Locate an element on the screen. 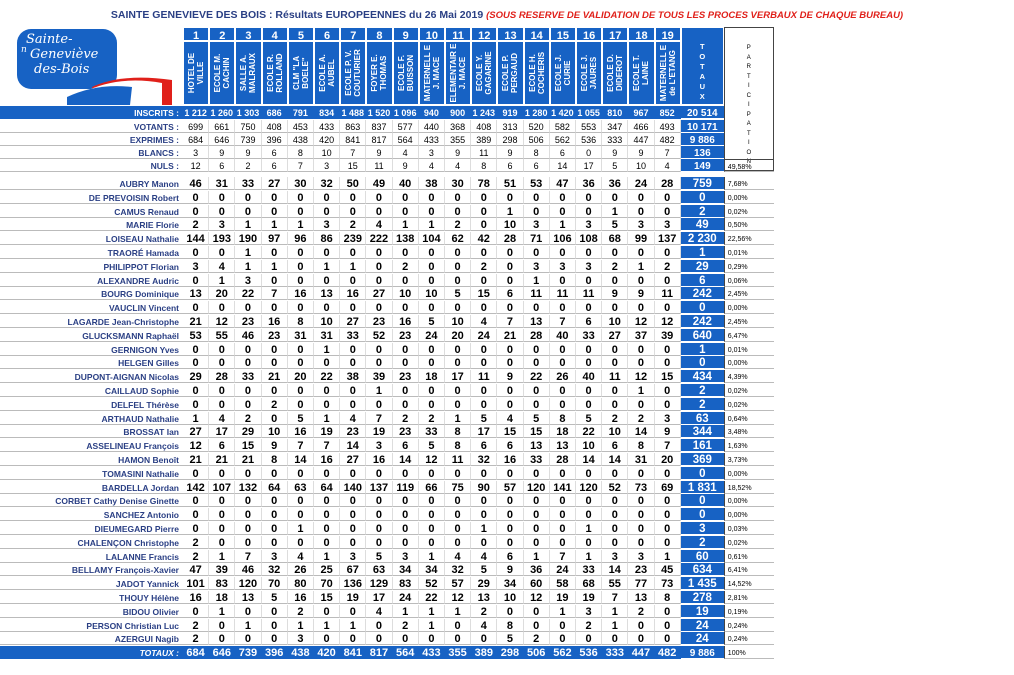  candidate-name: HELGEN Gilles is located at coordinates (91, 363).